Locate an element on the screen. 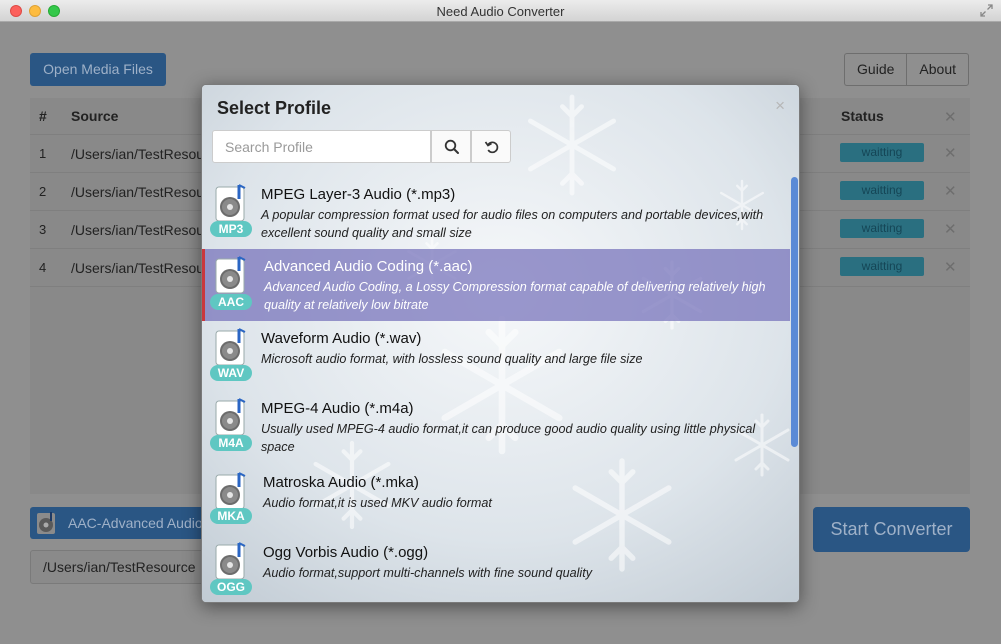 This screenshot has width=1001, height=644. column-header-num: # is located at coordinates (43, 116).